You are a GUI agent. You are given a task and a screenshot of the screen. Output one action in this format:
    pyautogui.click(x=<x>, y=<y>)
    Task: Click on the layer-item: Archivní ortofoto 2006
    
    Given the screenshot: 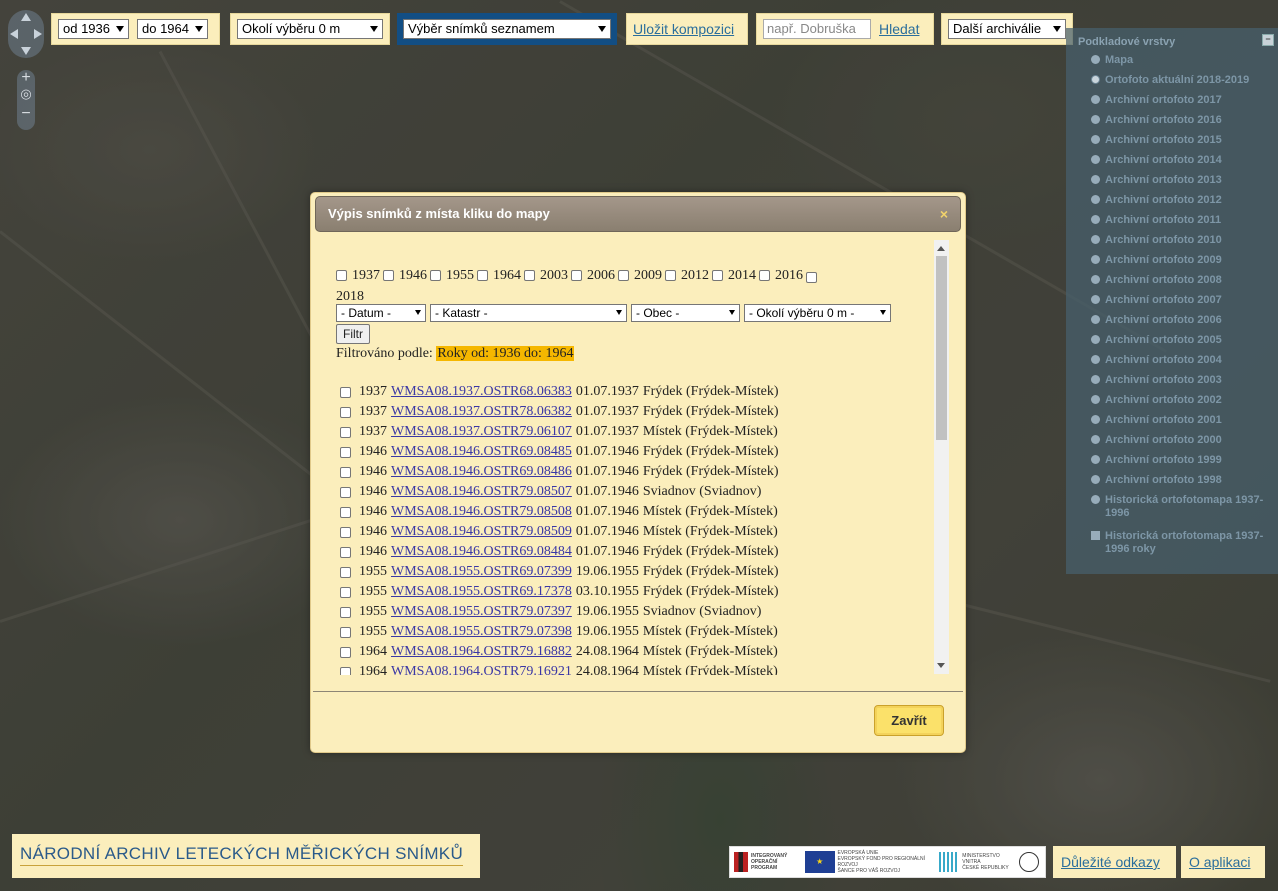 What is the action you would take?
    pyautogui.click(x=1178, y=324)
    